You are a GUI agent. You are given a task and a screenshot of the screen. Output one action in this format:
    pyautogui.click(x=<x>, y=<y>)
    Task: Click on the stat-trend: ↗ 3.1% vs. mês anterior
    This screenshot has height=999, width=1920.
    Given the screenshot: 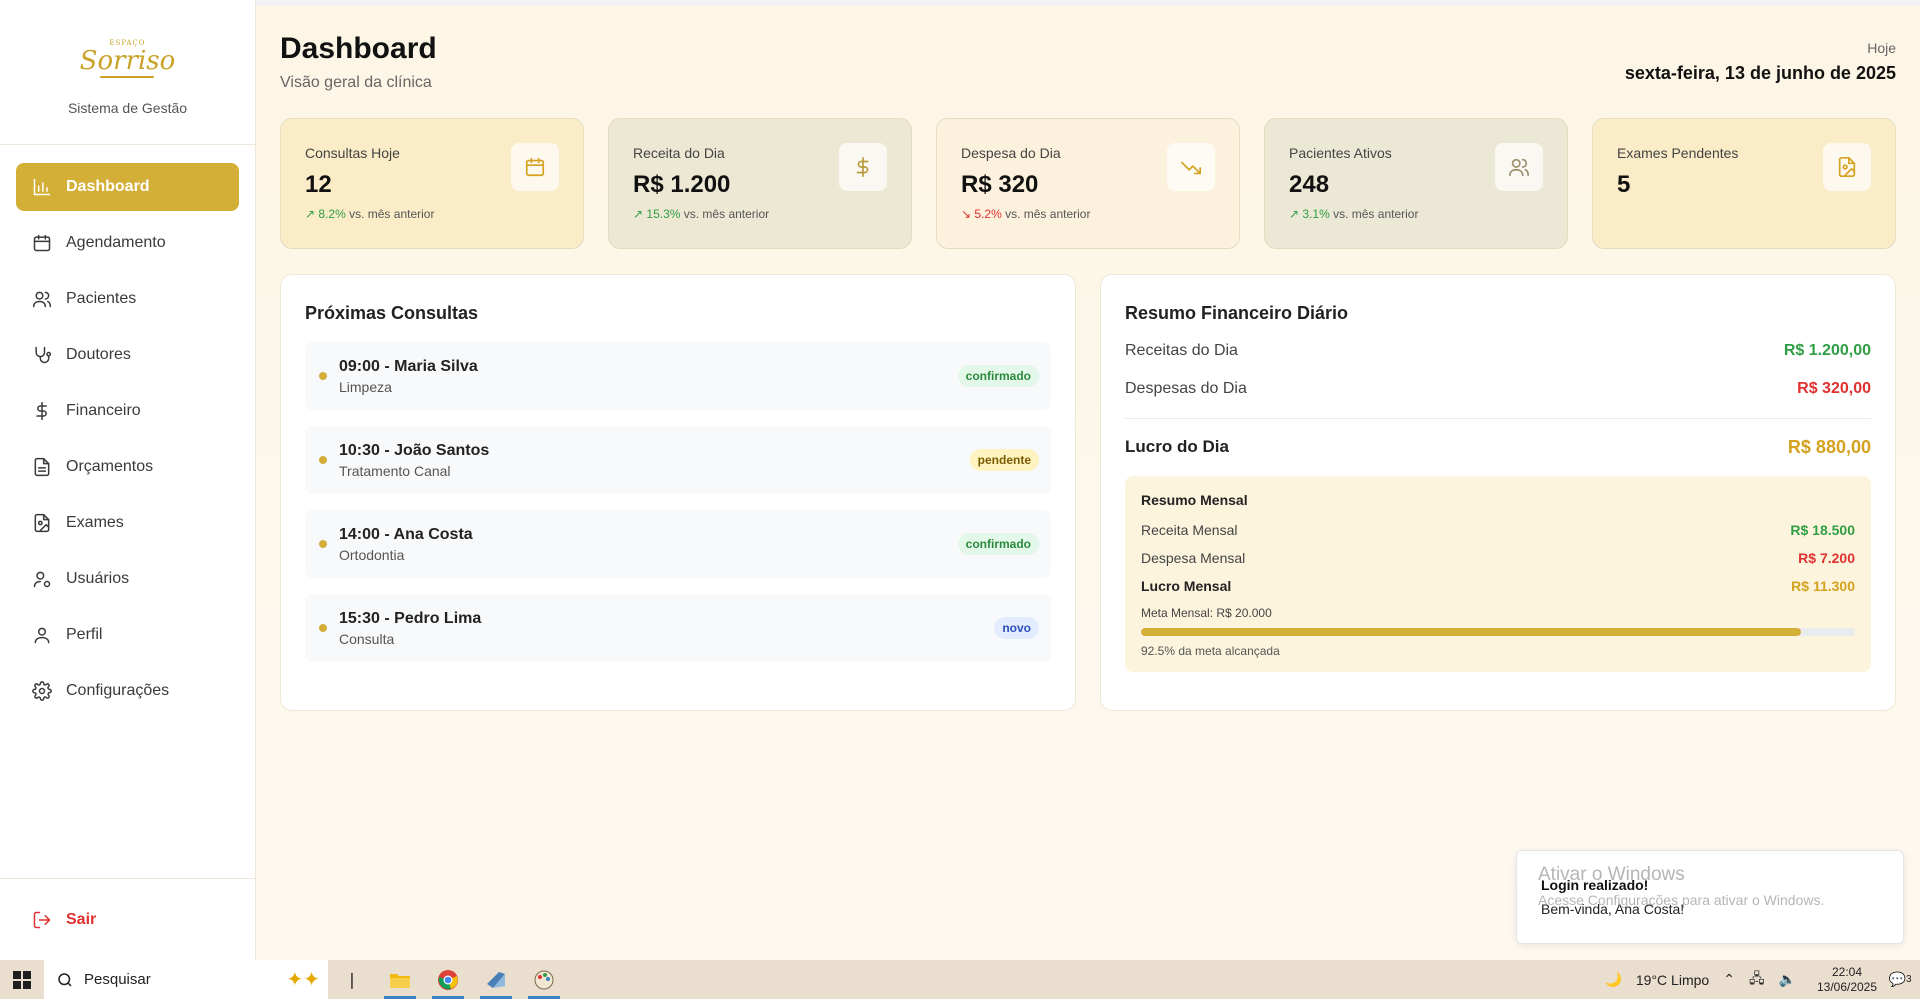 What is the action you would take?
    pyautogui.click(x=1416, y=214)
    